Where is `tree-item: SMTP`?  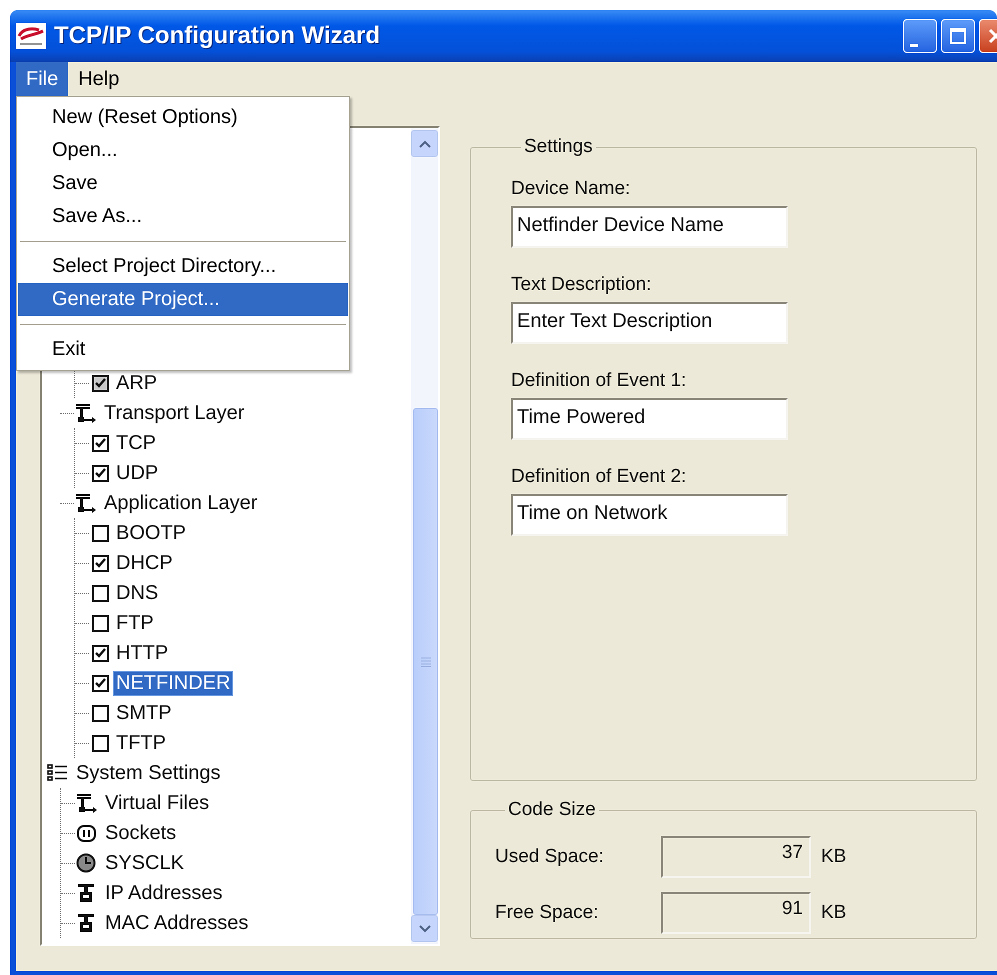
tree-item: SMTP is located at coordinates (144, 713).